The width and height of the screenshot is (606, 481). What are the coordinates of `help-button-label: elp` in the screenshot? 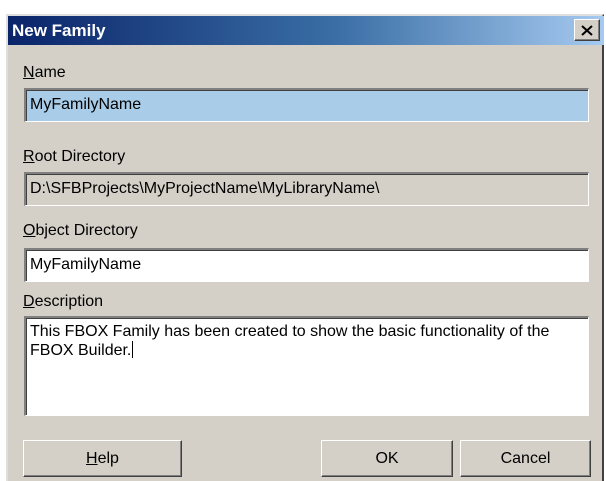 It's located at (108, 458).